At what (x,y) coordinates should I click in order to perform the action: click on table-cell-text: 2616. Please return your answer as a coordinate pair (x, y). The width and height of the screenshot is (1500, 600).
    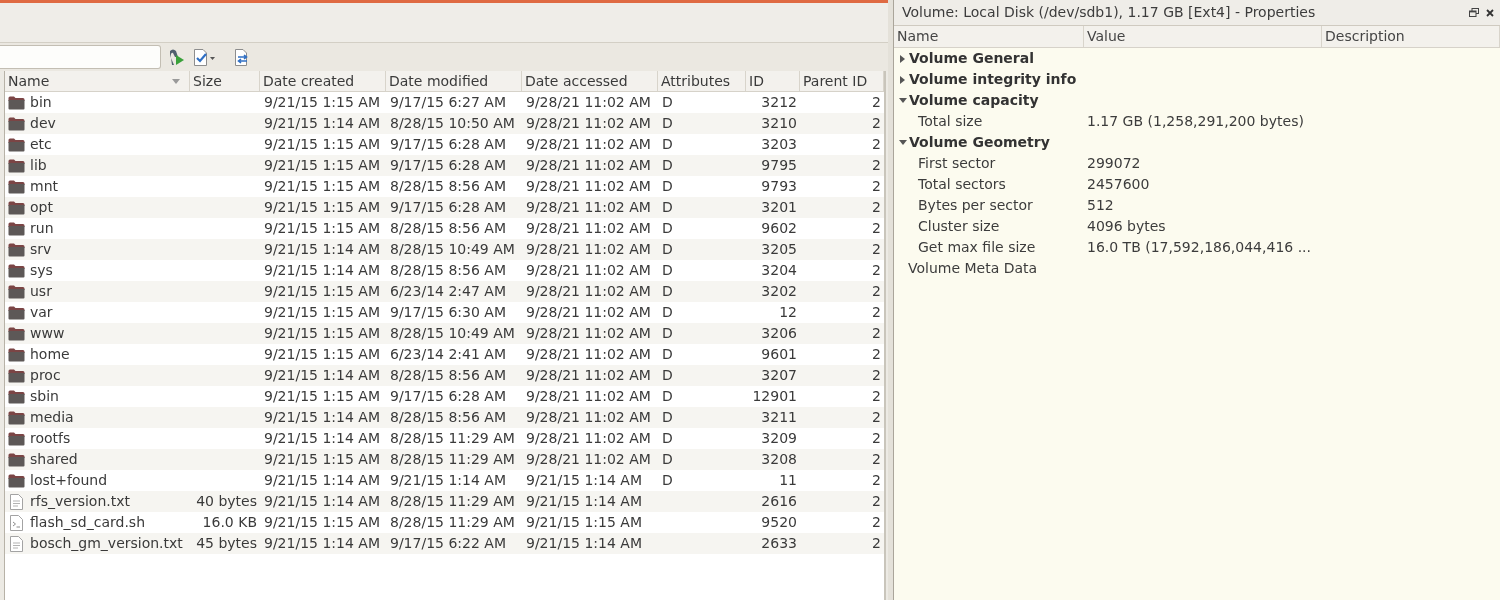
    Looking at the image, I should click on (779, 501).